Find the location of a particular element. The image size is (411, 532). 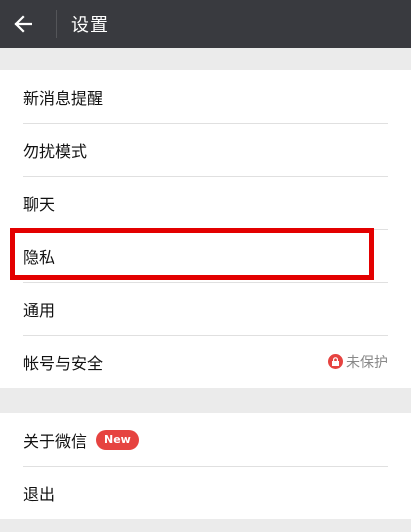

back-arrow-icon is located at coordinates (23, 24).